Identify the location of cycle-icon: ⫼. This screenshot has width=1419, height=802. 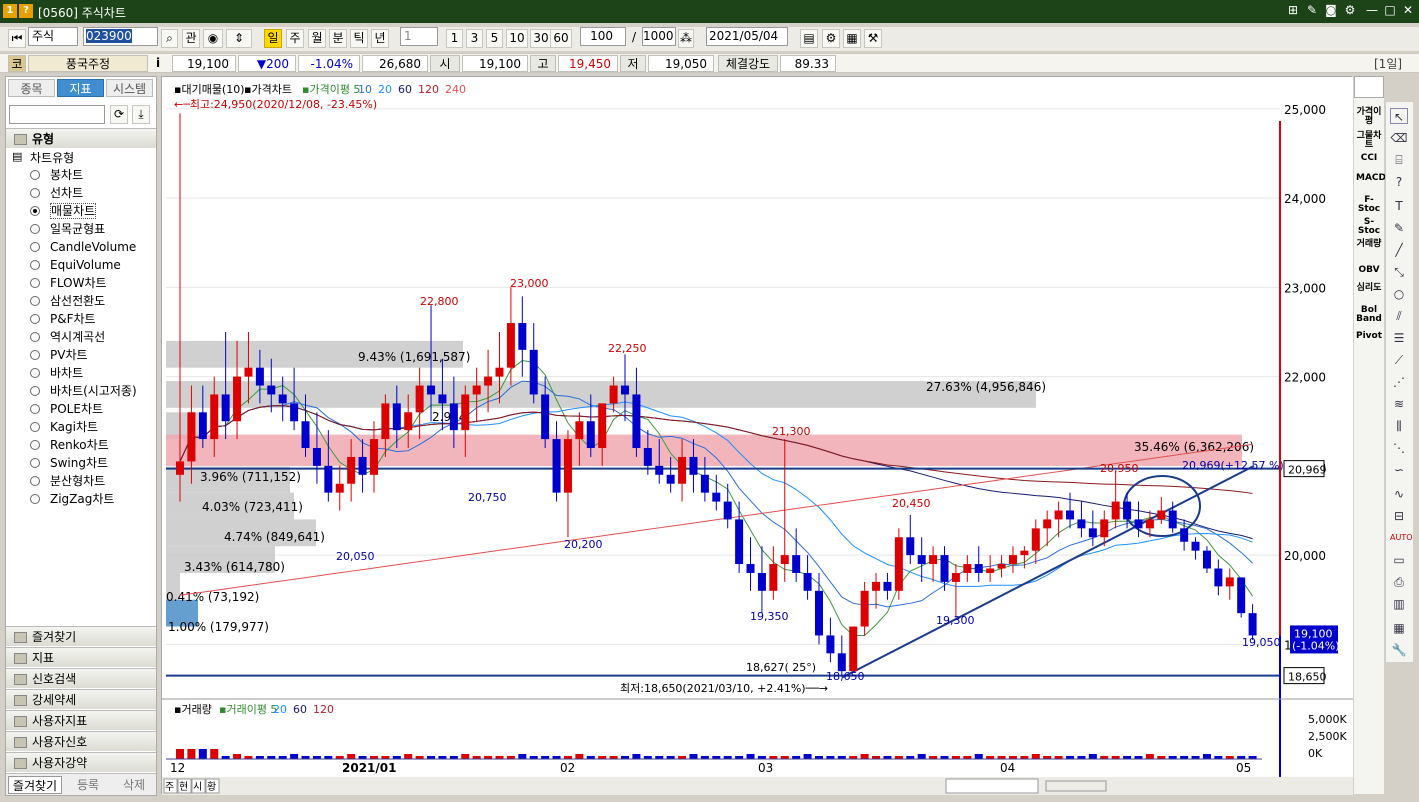
(1399, 426).